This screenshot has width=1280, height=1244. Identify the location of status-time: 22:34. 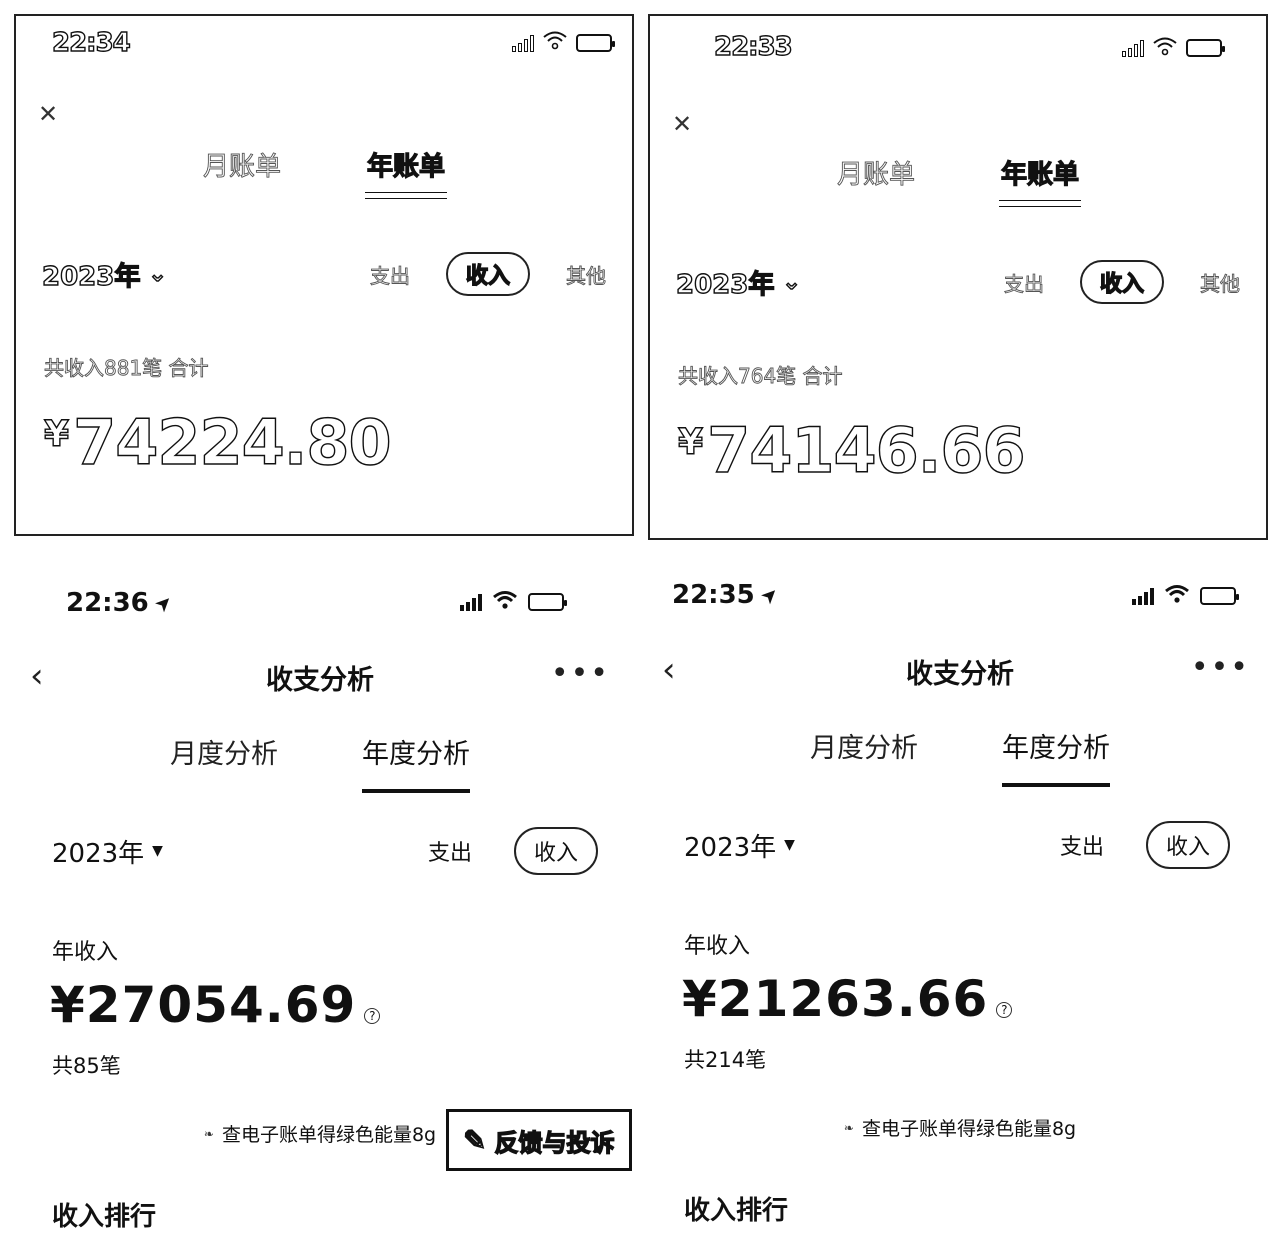
(91, 42).